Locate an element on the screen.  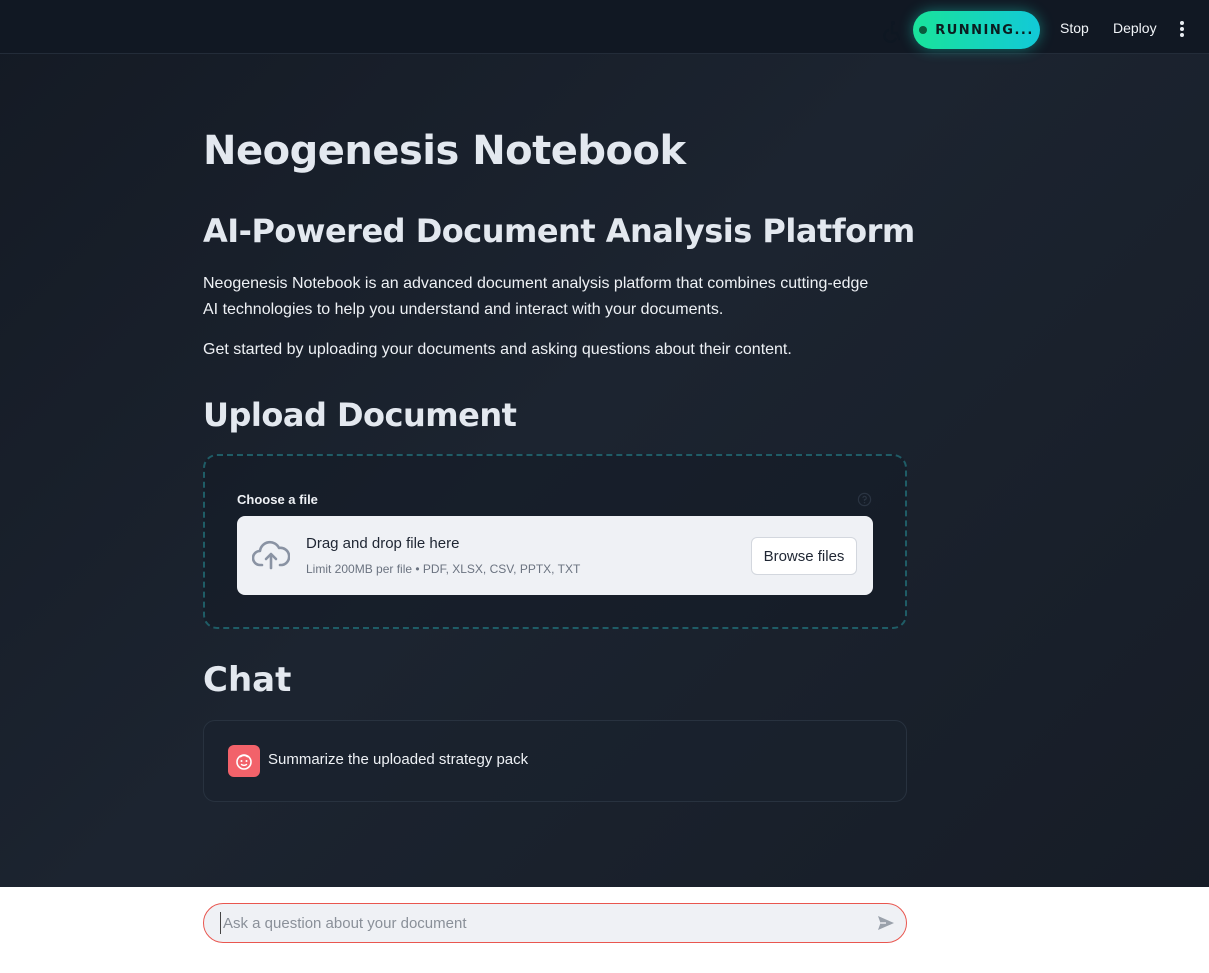
accessibility-icon is located at coordinates (892, 31).